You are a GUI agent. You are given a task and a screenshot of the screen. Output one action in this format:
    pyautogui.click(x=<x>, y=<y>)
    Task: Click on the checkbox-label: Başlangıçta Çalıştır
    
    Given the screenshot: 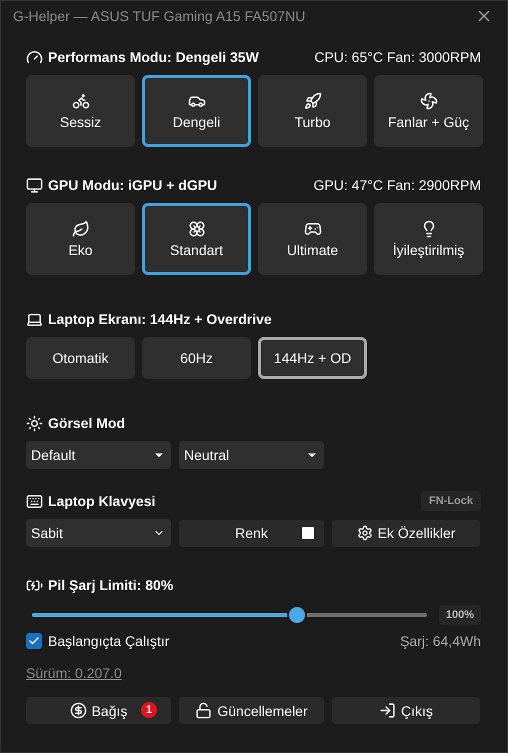 What is the action you would take?
    pyautogui.click(x=109, y=641)
    